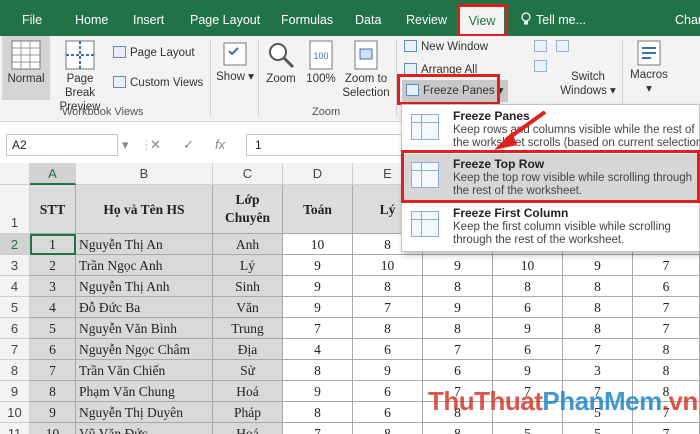 The height and width of the screenshot is (434, 700). Describe the element at coordinates (520, 130) in the screenshot. I see `red-arrow-annotation` at that location.